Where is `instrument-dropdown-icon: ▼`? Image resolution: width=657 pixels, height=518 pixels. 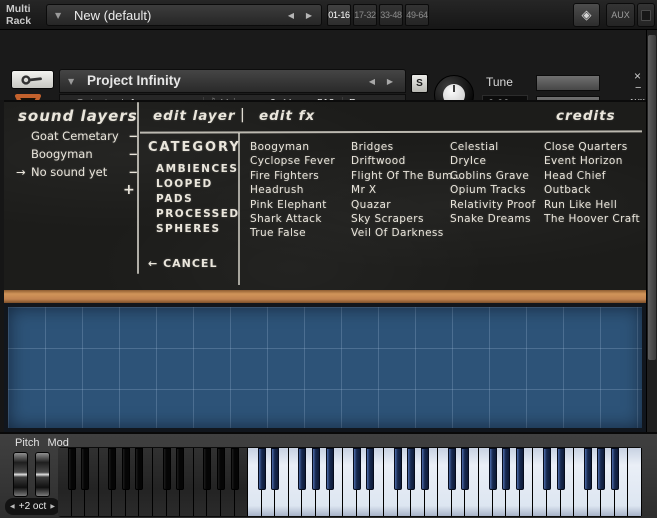
instrument-dropdown-icon: ▼ is located at coordinates (71, 81).